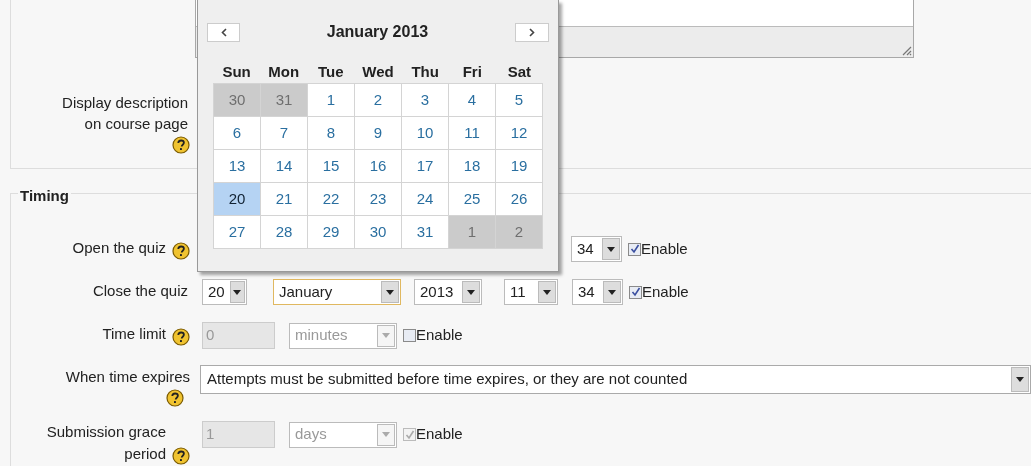  I want to click on weekday-header: Wed, so click(378, 72).